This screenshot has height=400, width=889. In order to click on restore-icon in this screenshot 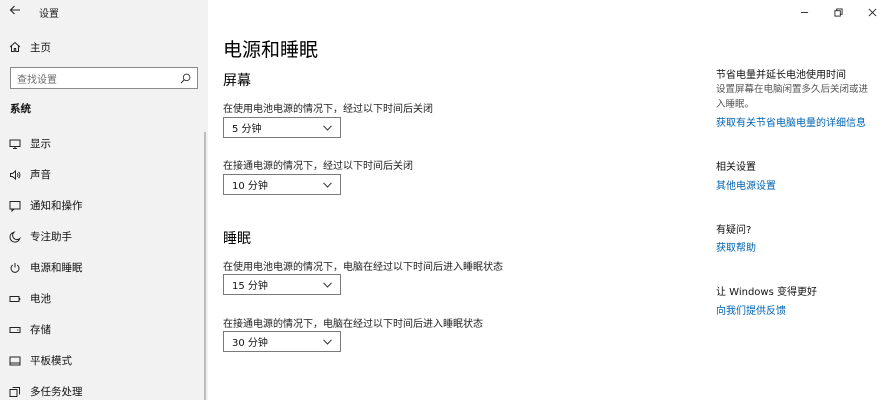, I will do `click(838, 12)`.